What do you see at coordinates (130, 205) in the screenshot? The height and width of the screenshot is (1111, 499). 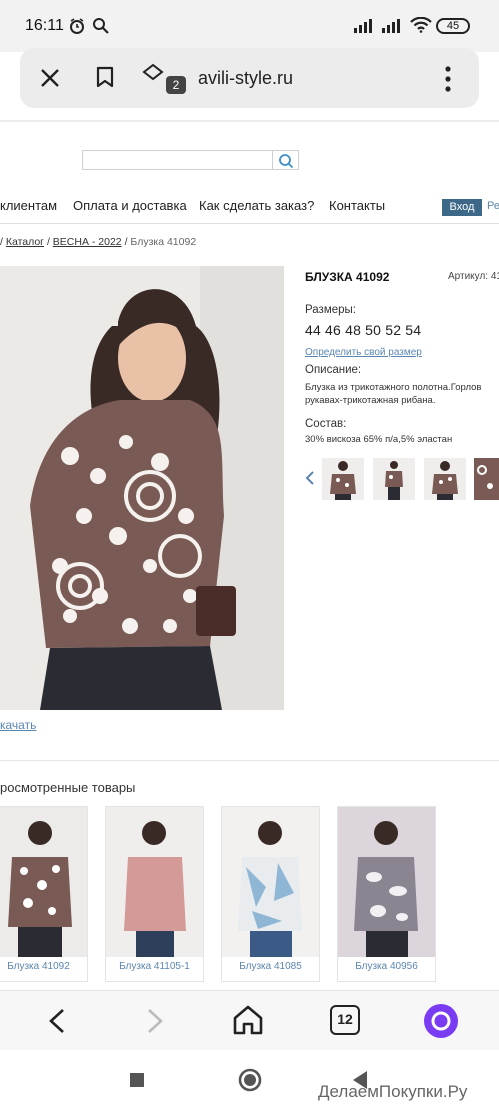 I see `nav-item-payment: Оплата и доставка` at bounding box center [130, 205].